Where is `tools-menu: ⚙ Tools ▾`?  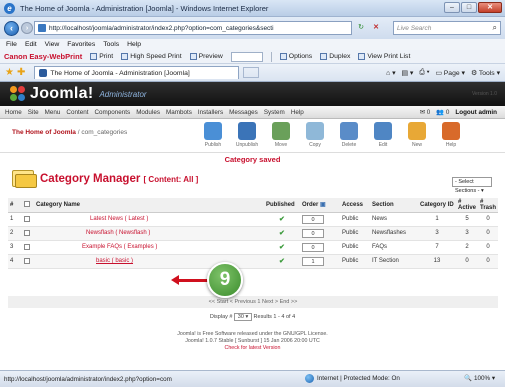
tools-menu: ⚙ Tools ▾ is located at coordinates (485, 73).